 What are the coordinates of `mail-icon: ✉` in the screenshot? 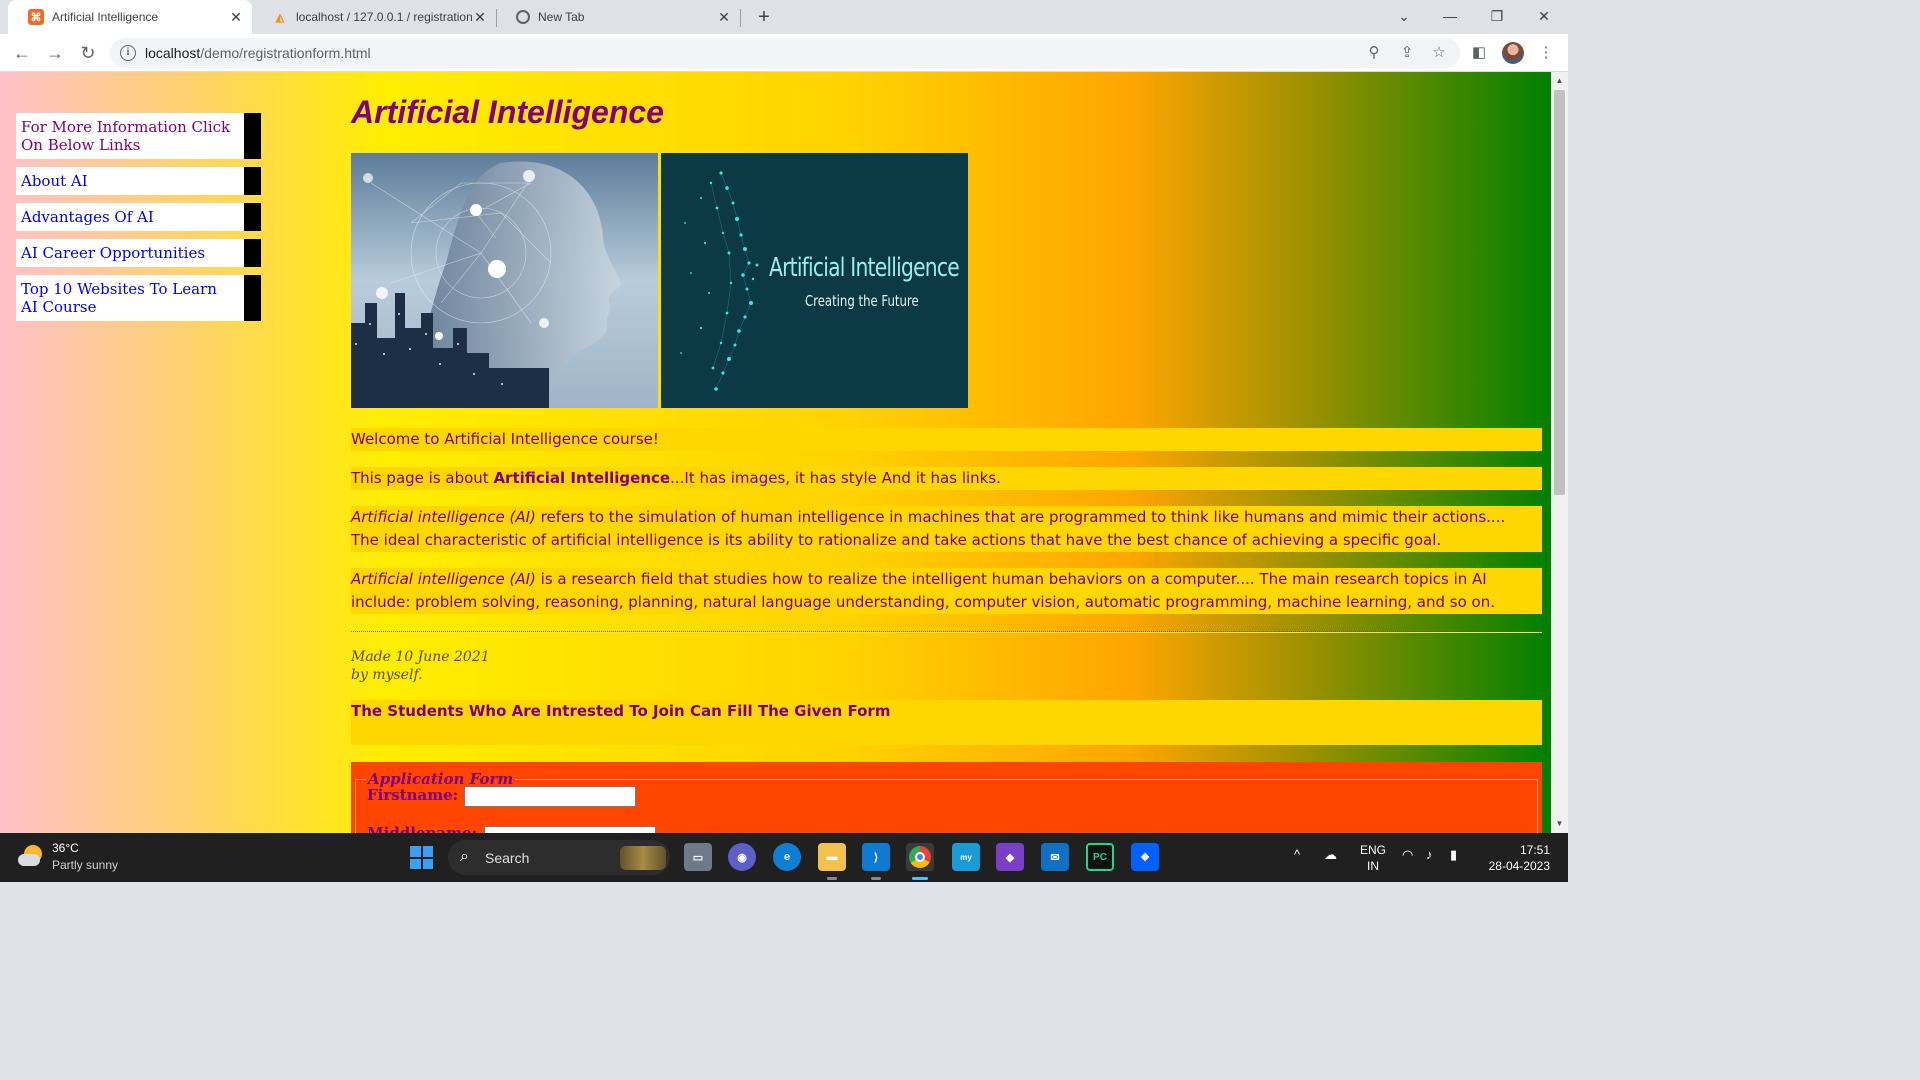 It's located at (1055, 857).